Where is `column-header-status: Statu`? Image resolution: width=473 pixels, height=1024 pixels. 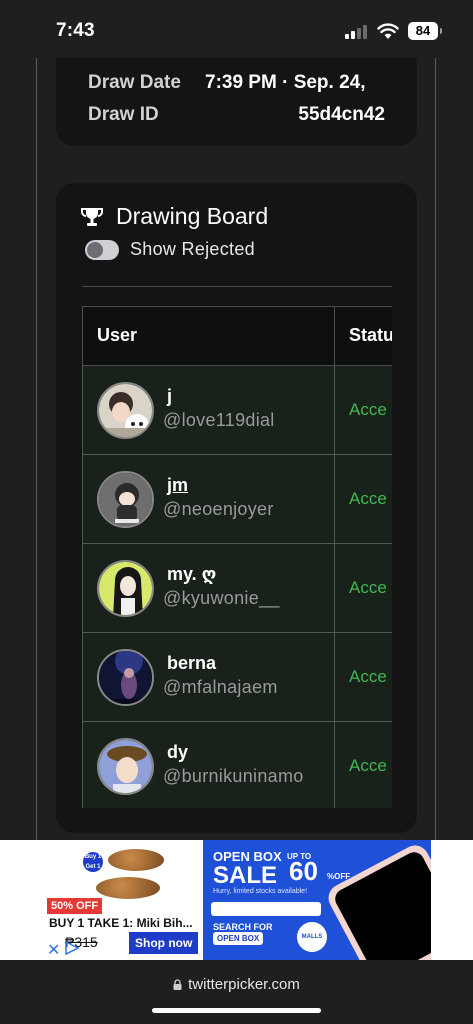
column-header-status: Statu is located at coordinates (370, 335).